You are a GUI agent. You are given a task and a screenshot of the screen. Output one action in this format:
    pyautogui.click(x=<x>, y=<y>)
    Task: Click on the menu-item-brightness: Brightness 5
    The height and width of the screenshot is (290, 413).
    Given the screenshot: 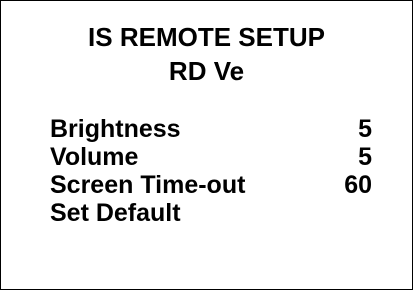 What is the action you would take?
    pyautogui.click(x=211, y=129)
    